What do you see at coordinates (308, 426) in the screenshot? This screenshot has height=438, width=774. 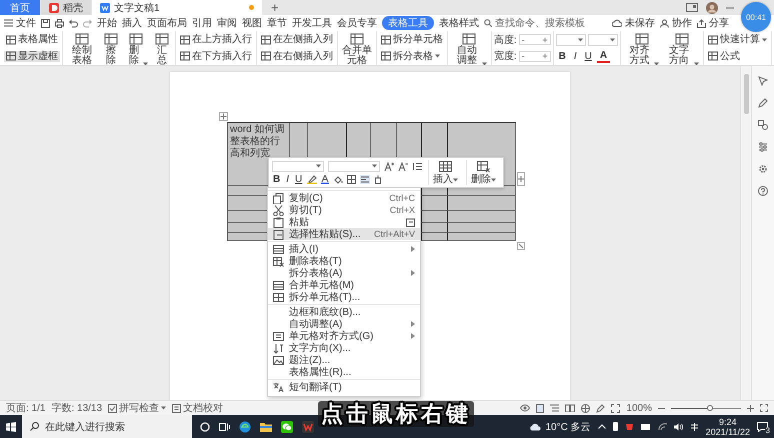 I see `office-app-icon` at bounding box center [308, 426].